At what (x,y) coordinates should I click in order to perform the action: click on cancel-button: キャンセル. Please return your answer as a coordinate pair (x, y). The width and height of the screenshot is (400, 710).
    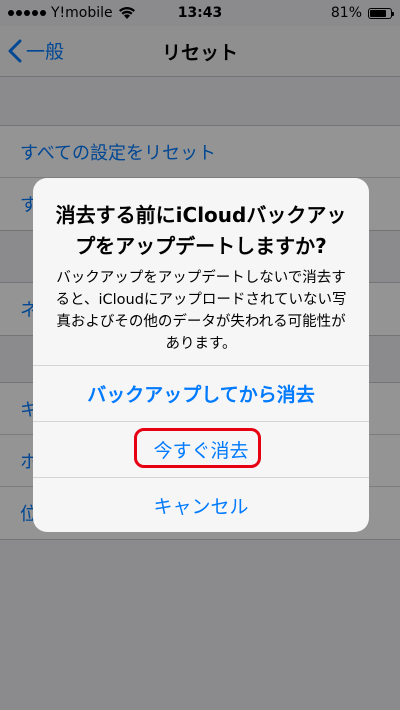
    Looking at the image, I should click on (201, 504).